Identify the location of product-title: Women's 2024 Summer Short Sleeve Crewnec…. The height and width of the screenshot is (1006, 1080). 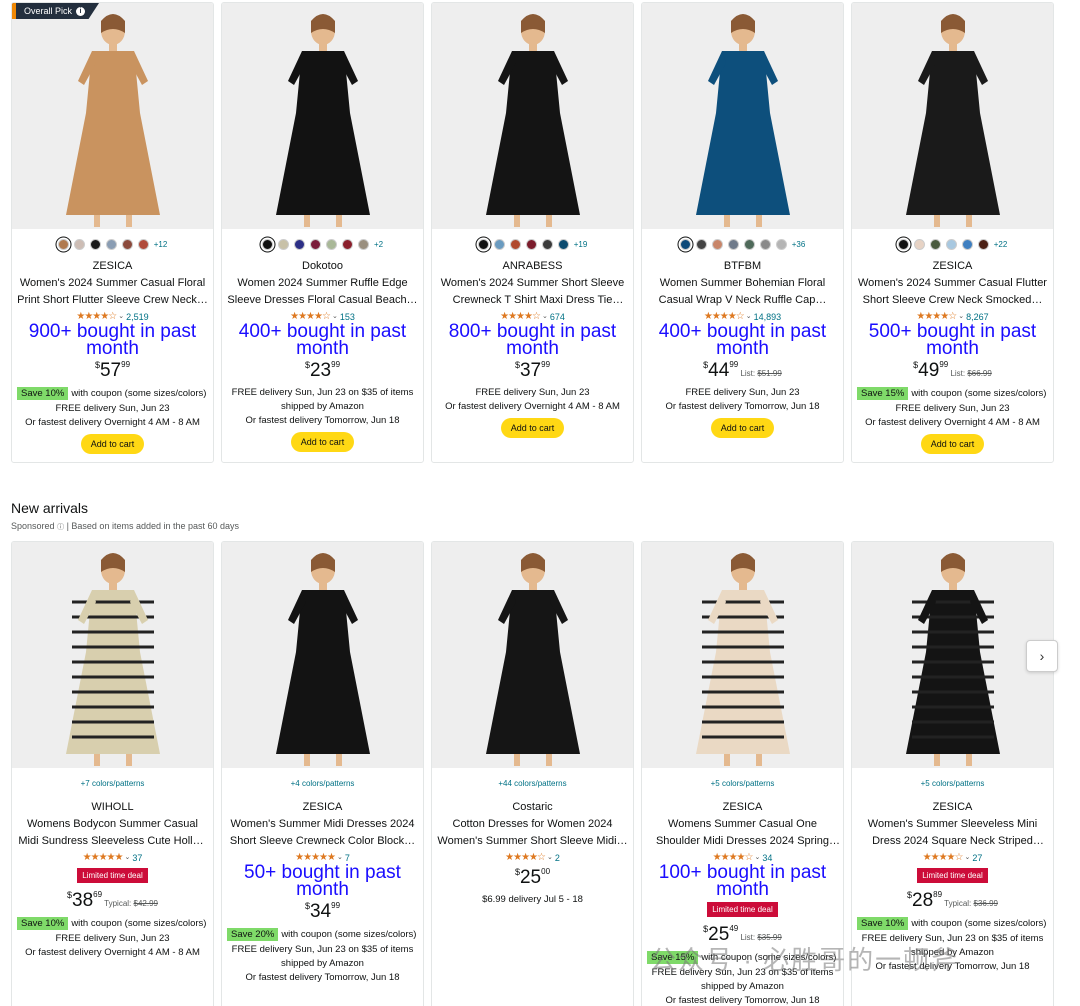
(532, 292).